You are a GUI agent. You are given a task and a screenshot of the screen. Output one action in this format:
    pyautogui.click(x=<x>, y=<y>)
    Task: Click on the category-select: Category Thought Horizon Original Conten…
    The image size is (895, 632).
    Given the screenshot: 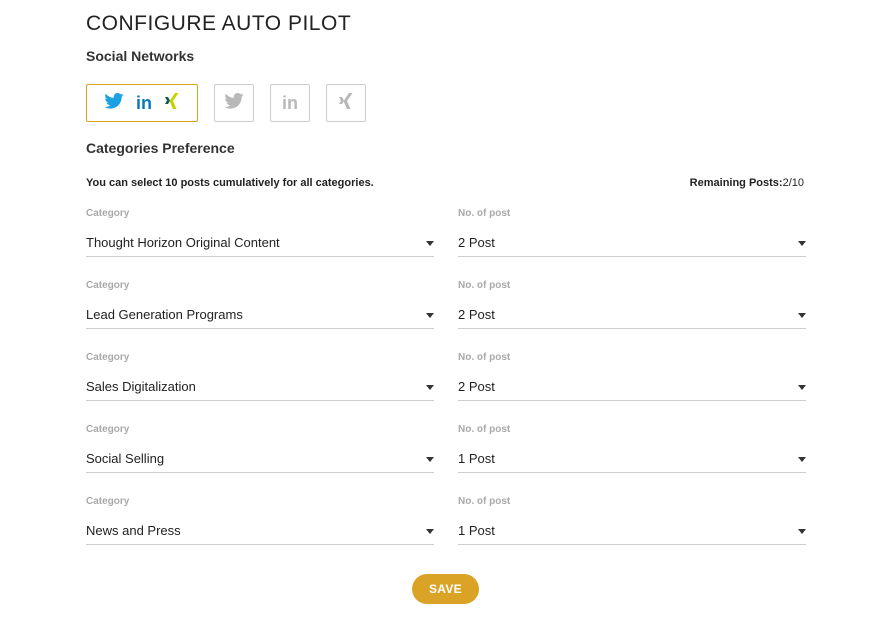 What is the action you would take?
    pyautogui.click(x=260, y=232)
    